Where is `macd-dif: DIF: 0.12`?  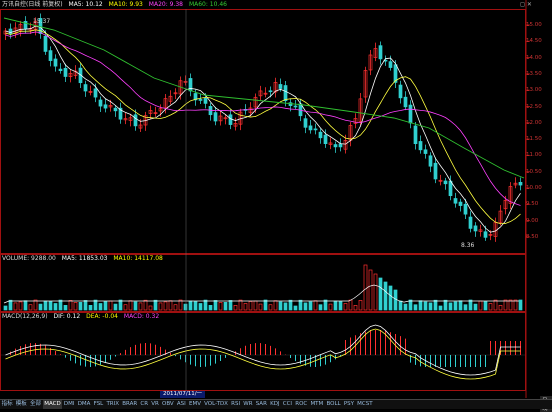 macd-dif: DIF: 0.12 is located at coordinates (67, 316).